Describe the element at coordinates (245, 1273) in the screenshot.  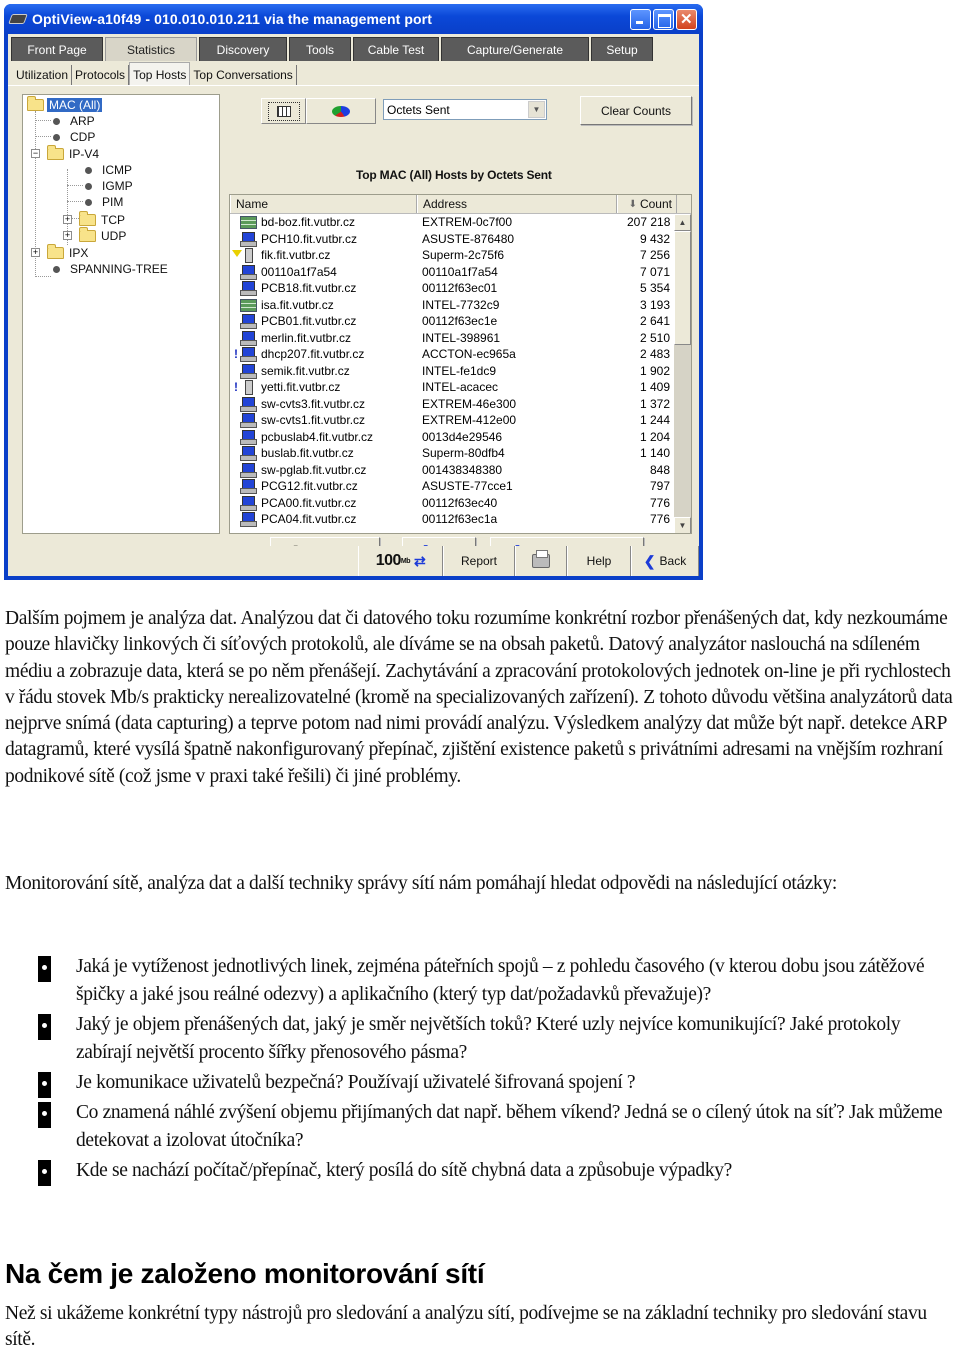
I see `section-heading: Na čem je založeno monitorování sítí` at that location.